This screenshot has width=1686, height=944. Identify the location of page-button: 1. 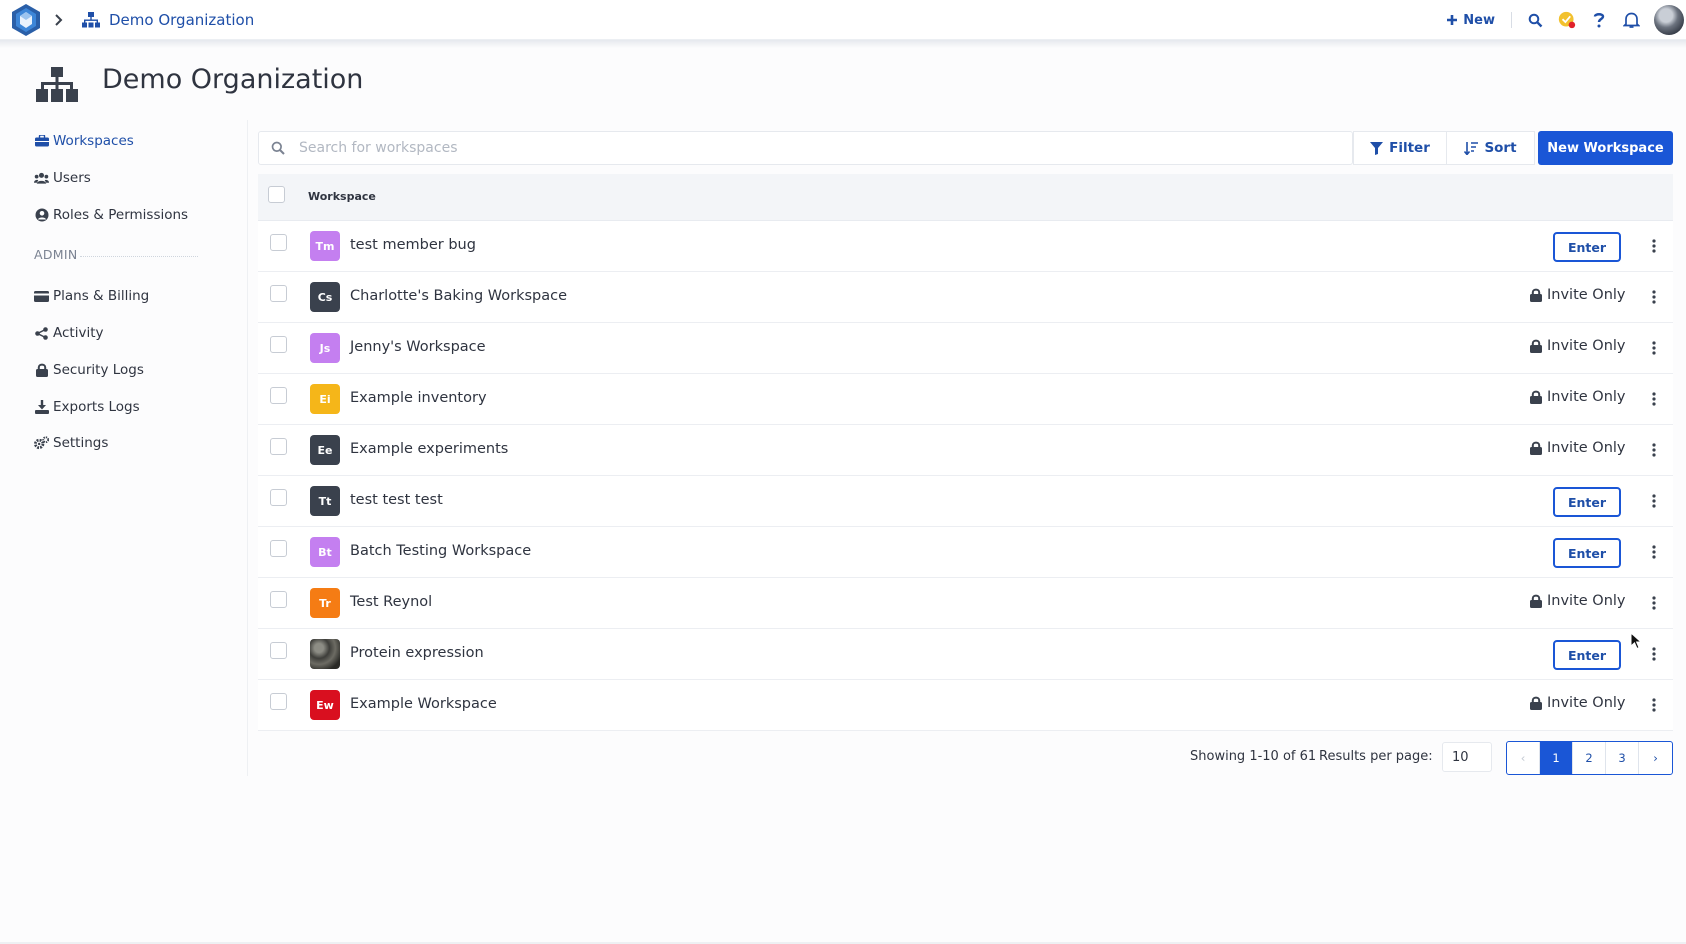
(1556, 758).